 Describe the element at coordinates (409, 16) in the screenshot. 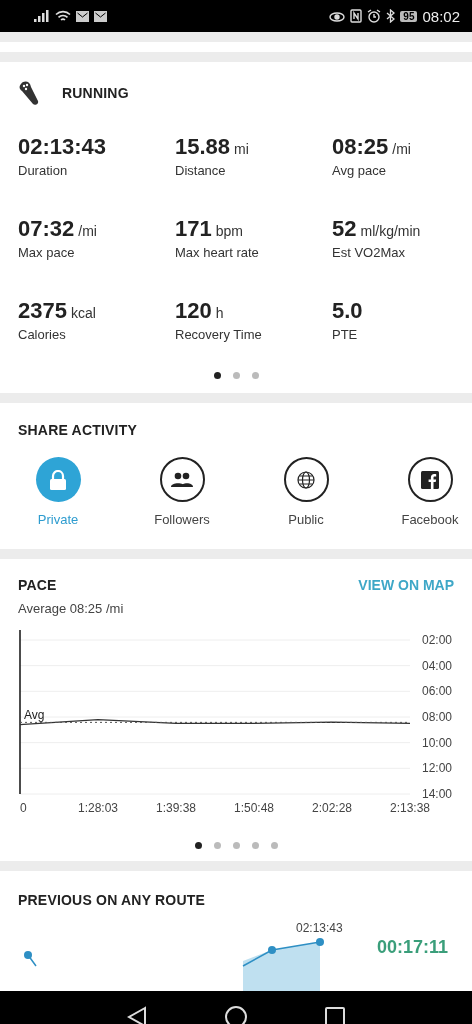

I see `battery-level: 95` at that location.